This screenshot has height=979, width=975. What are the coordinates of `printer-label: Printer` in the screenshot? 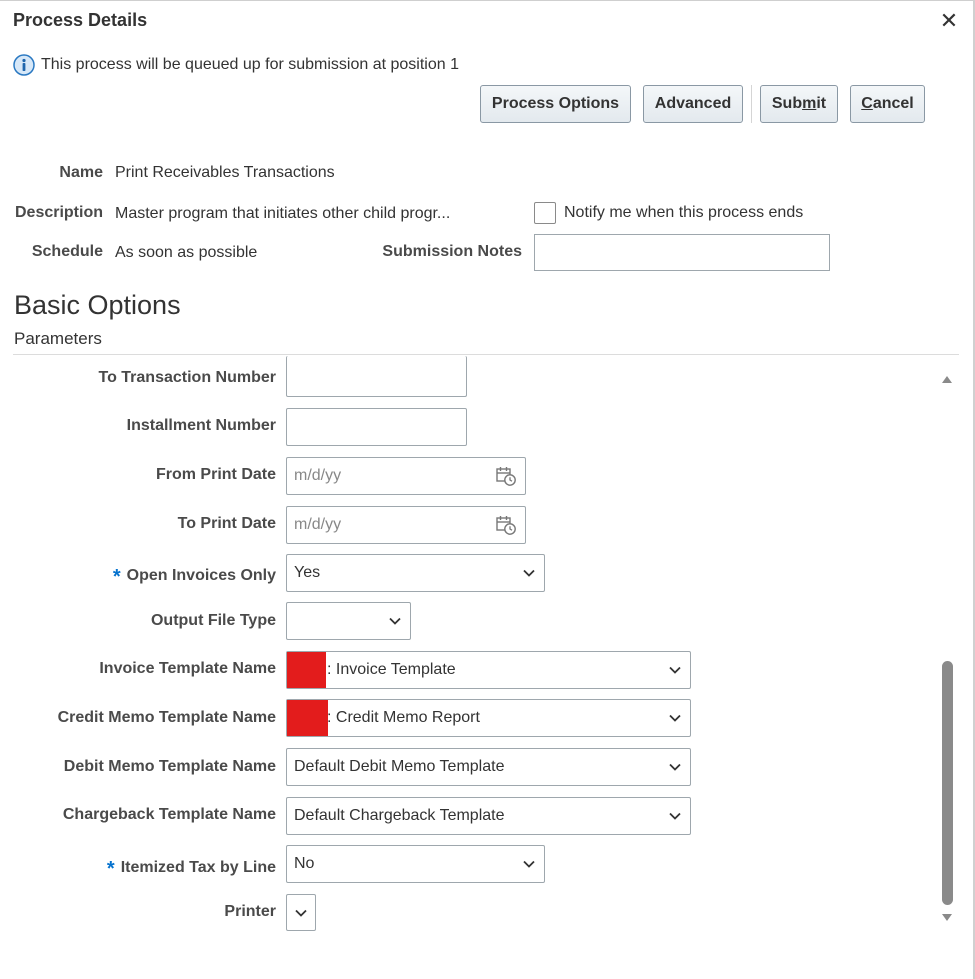 It's located at (250, 911).